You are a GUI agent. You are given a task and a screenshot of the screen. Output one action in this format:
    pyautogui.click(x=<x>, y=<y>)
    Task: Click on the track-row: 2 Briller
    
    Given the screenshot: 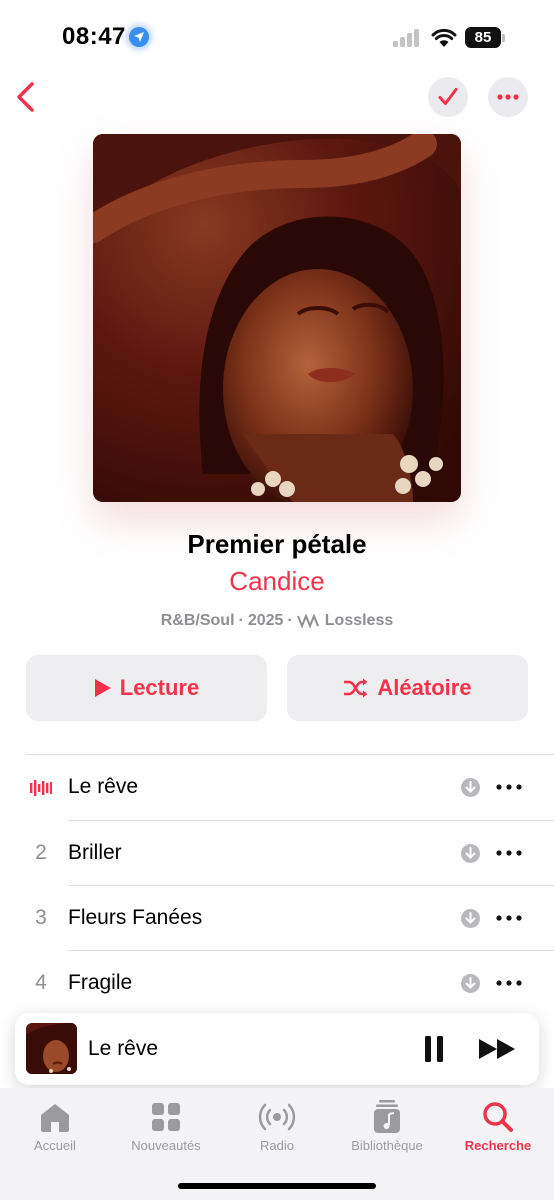 What is the action you would take?
    pyautogui.click(x=277, y=853)
    